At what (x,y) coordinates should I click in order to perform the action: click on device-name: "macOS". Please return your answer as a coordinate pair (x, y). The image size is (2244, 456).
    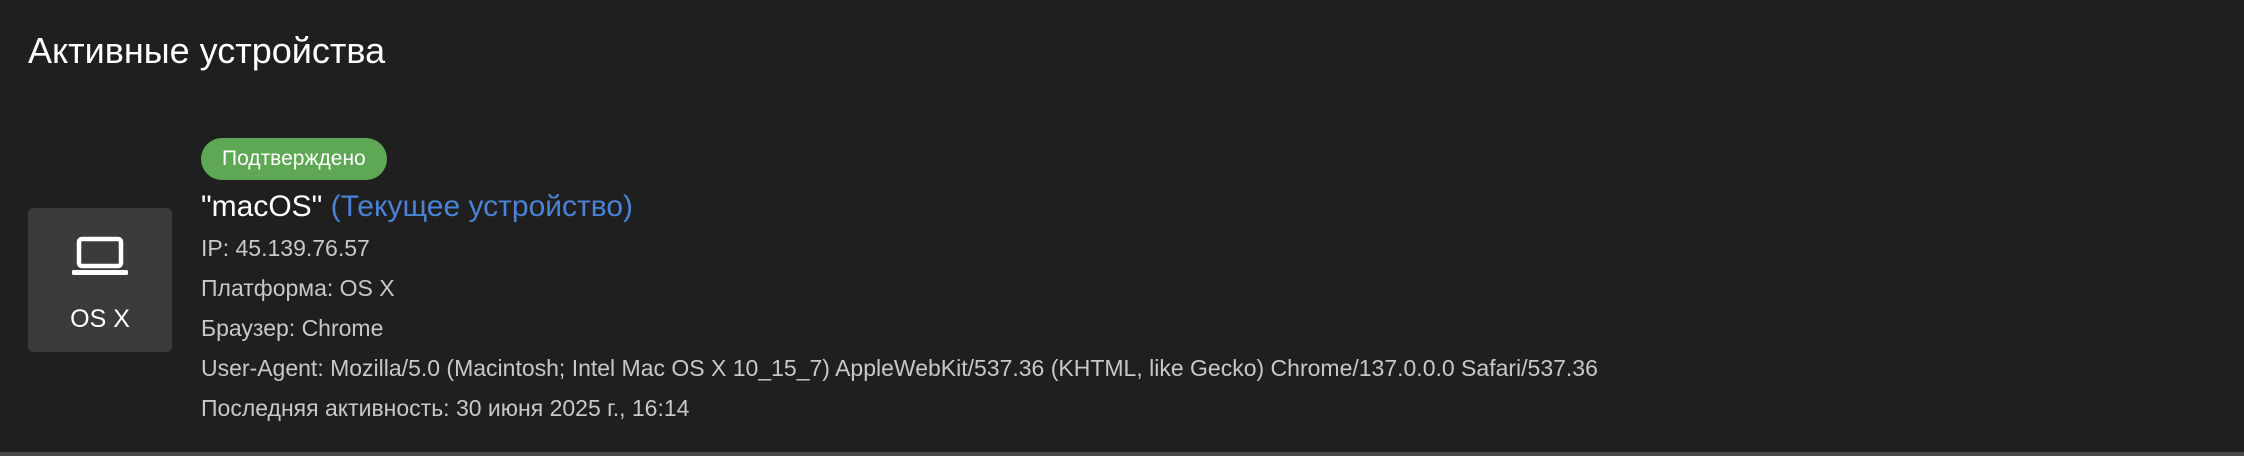
    Looking at the image, I should click on (262, 206).